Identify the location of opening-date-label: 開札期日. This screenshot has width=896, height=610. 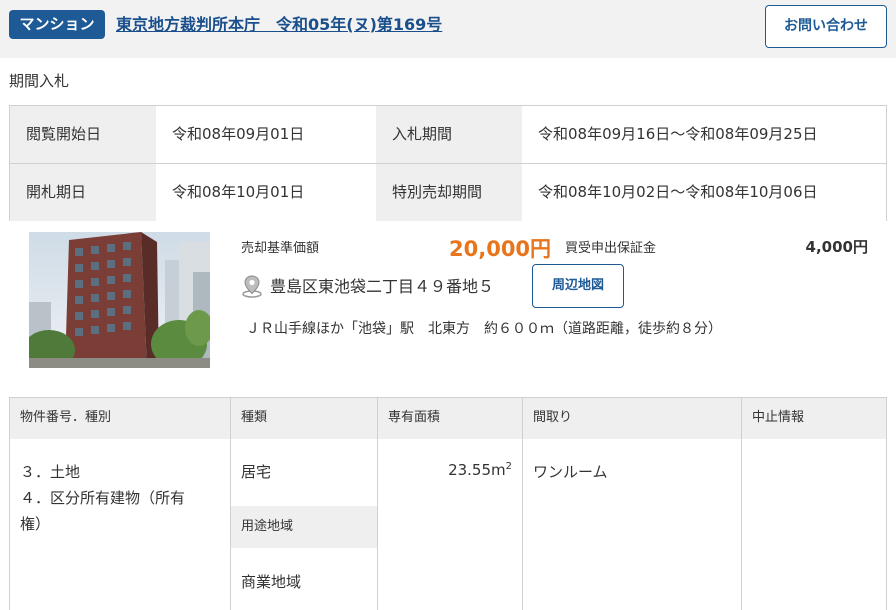
(83, 192).